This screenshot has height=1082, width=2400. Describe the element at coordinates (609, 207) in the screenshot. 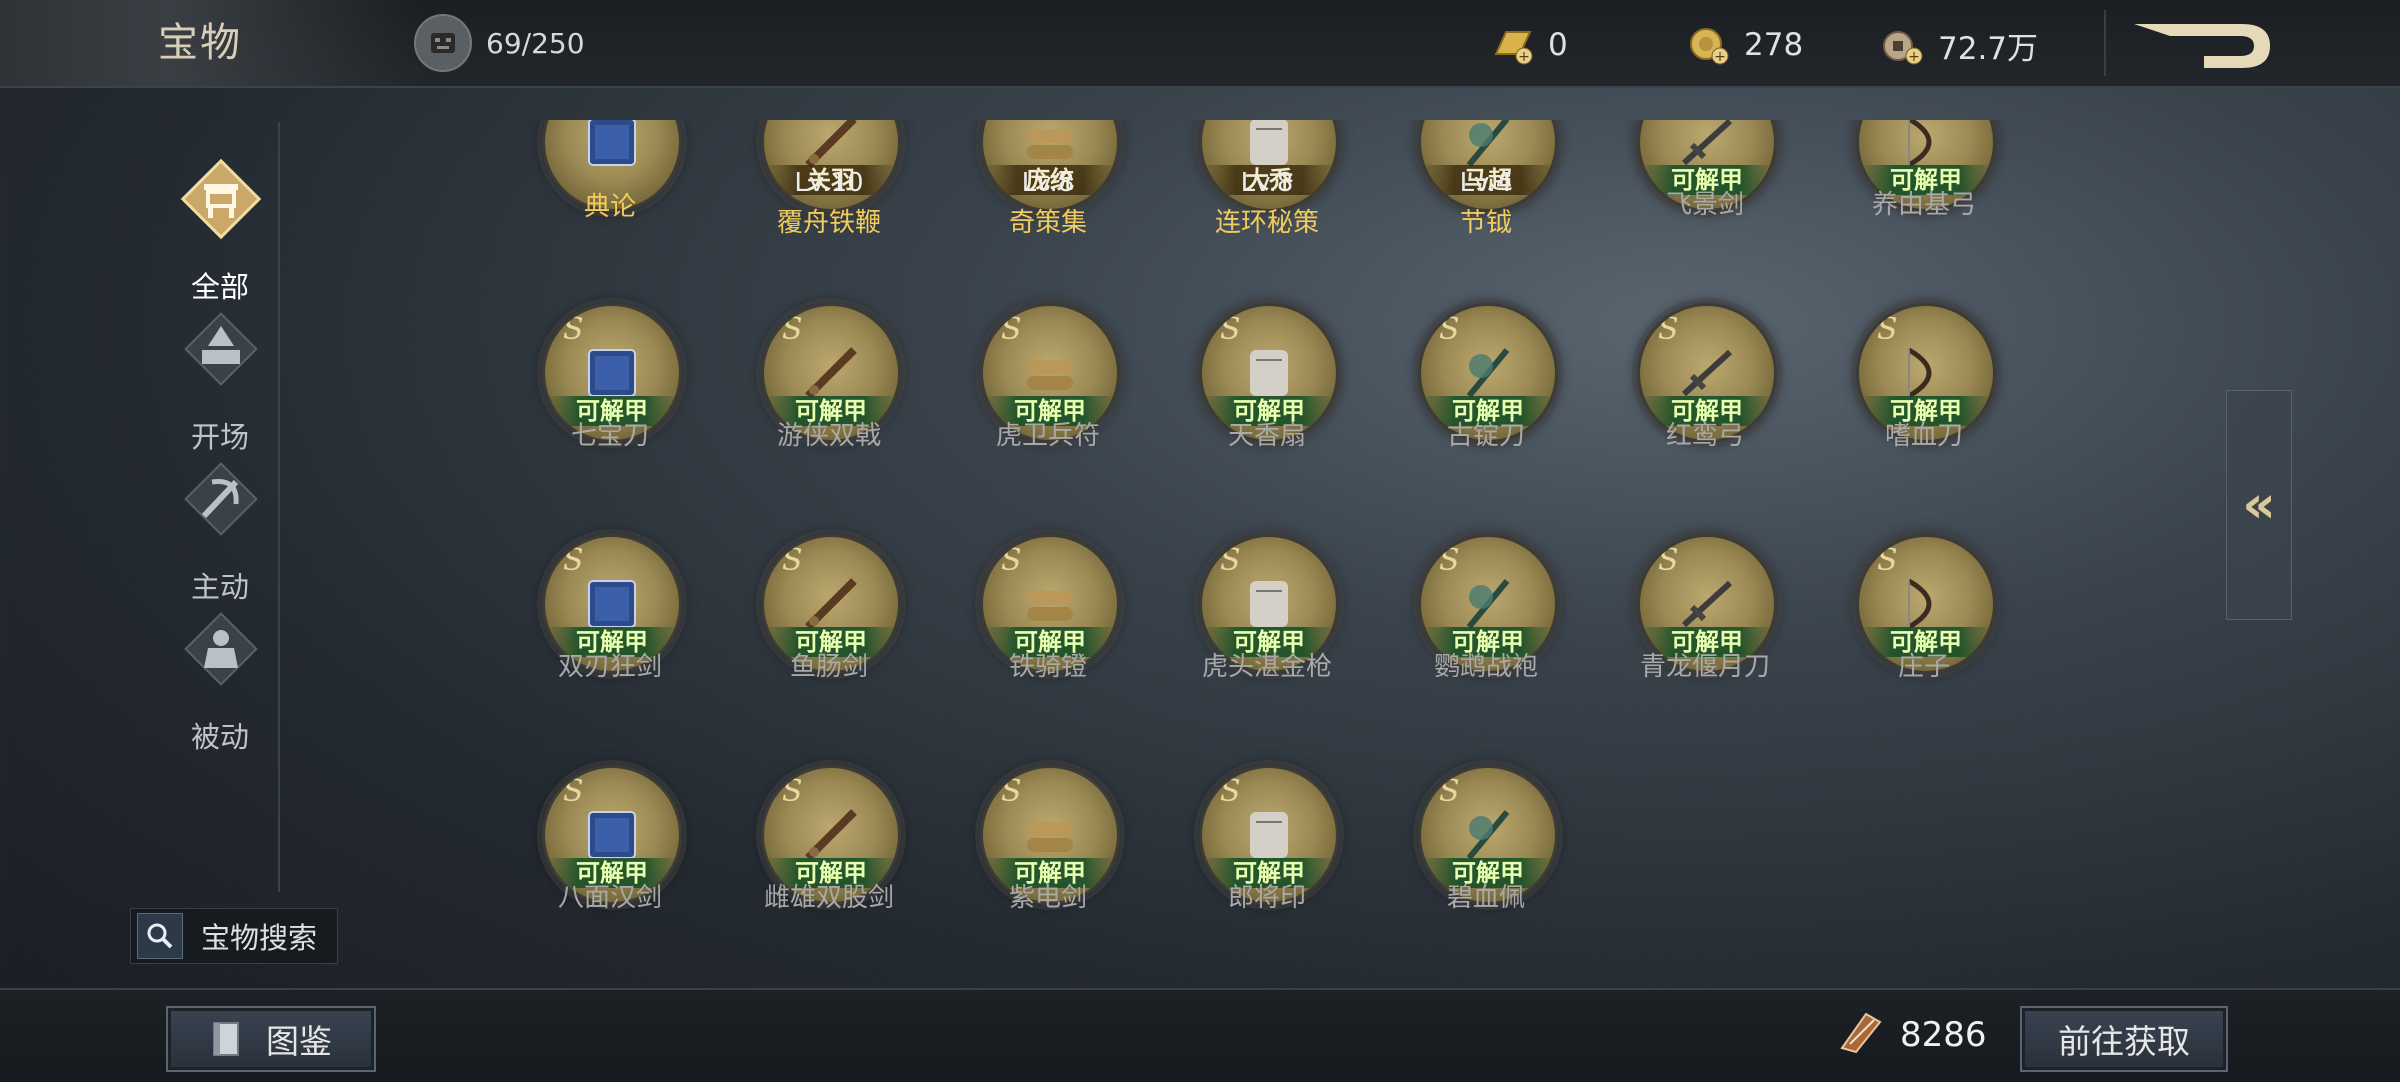

I see `treasure-name: 典论` at that location.